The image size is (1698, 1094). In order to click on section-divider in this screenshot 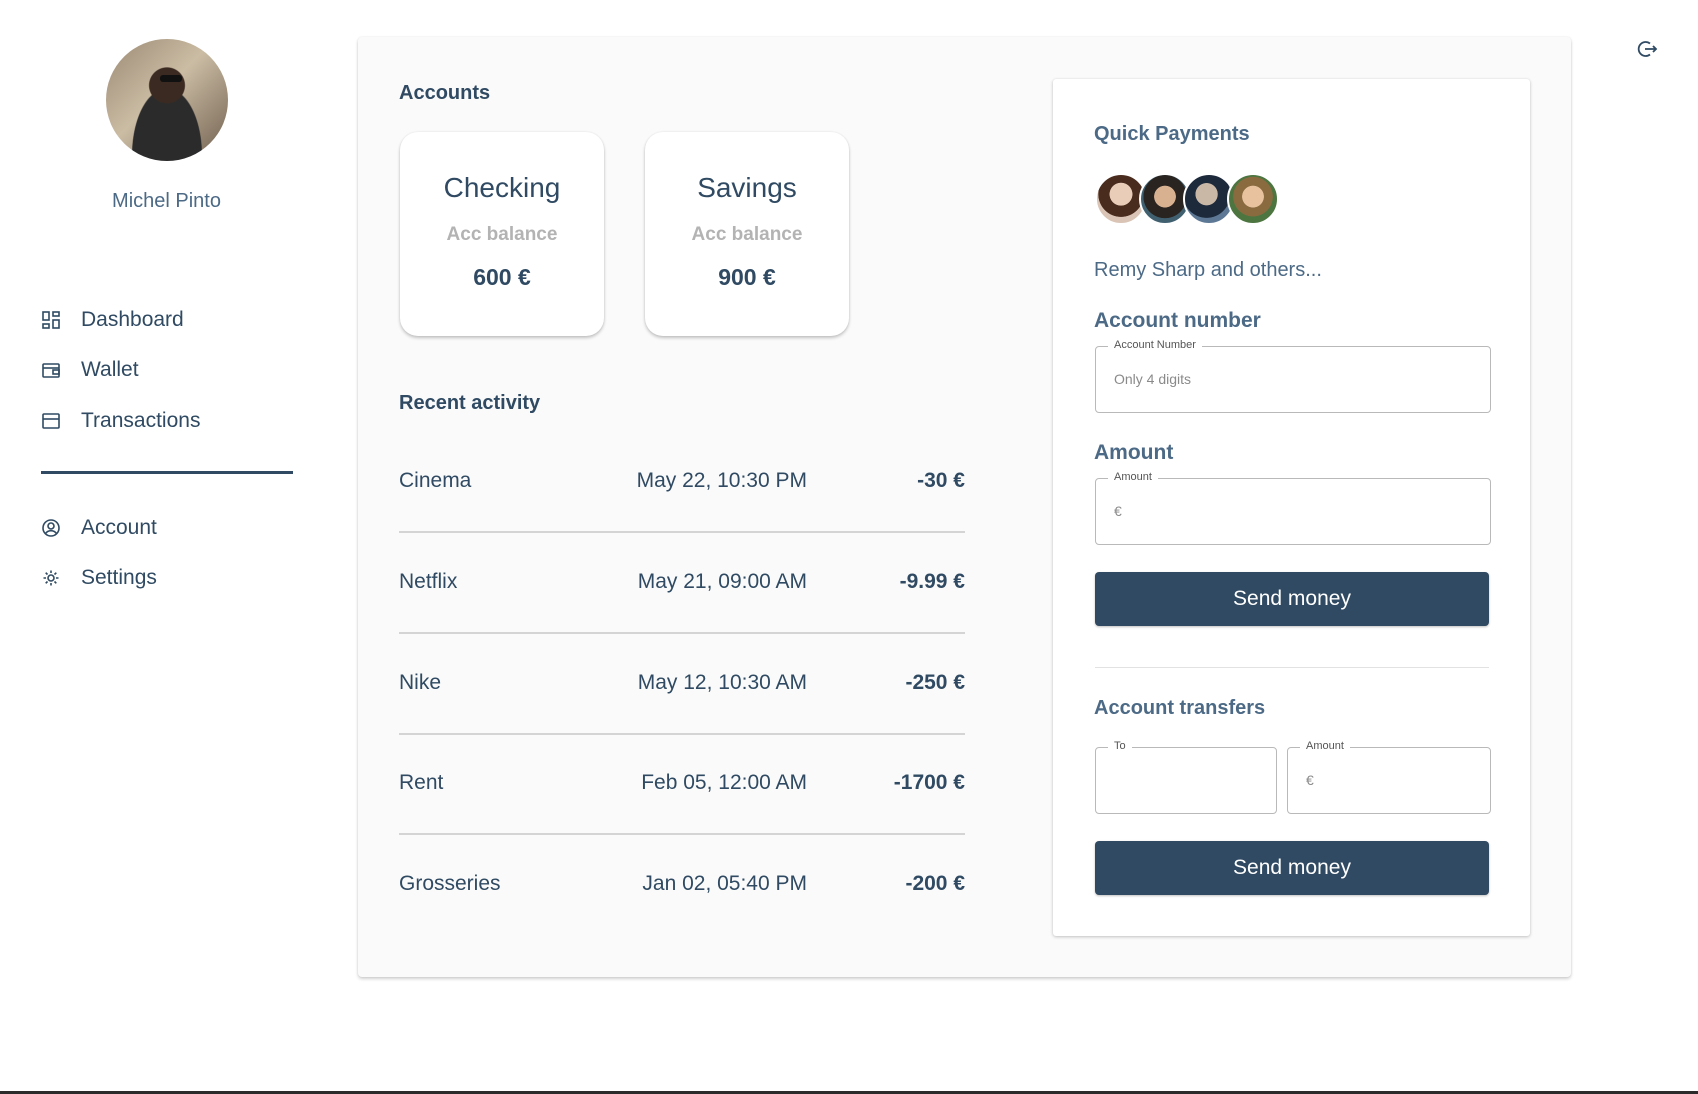, I will do `click(1292, 667)`.